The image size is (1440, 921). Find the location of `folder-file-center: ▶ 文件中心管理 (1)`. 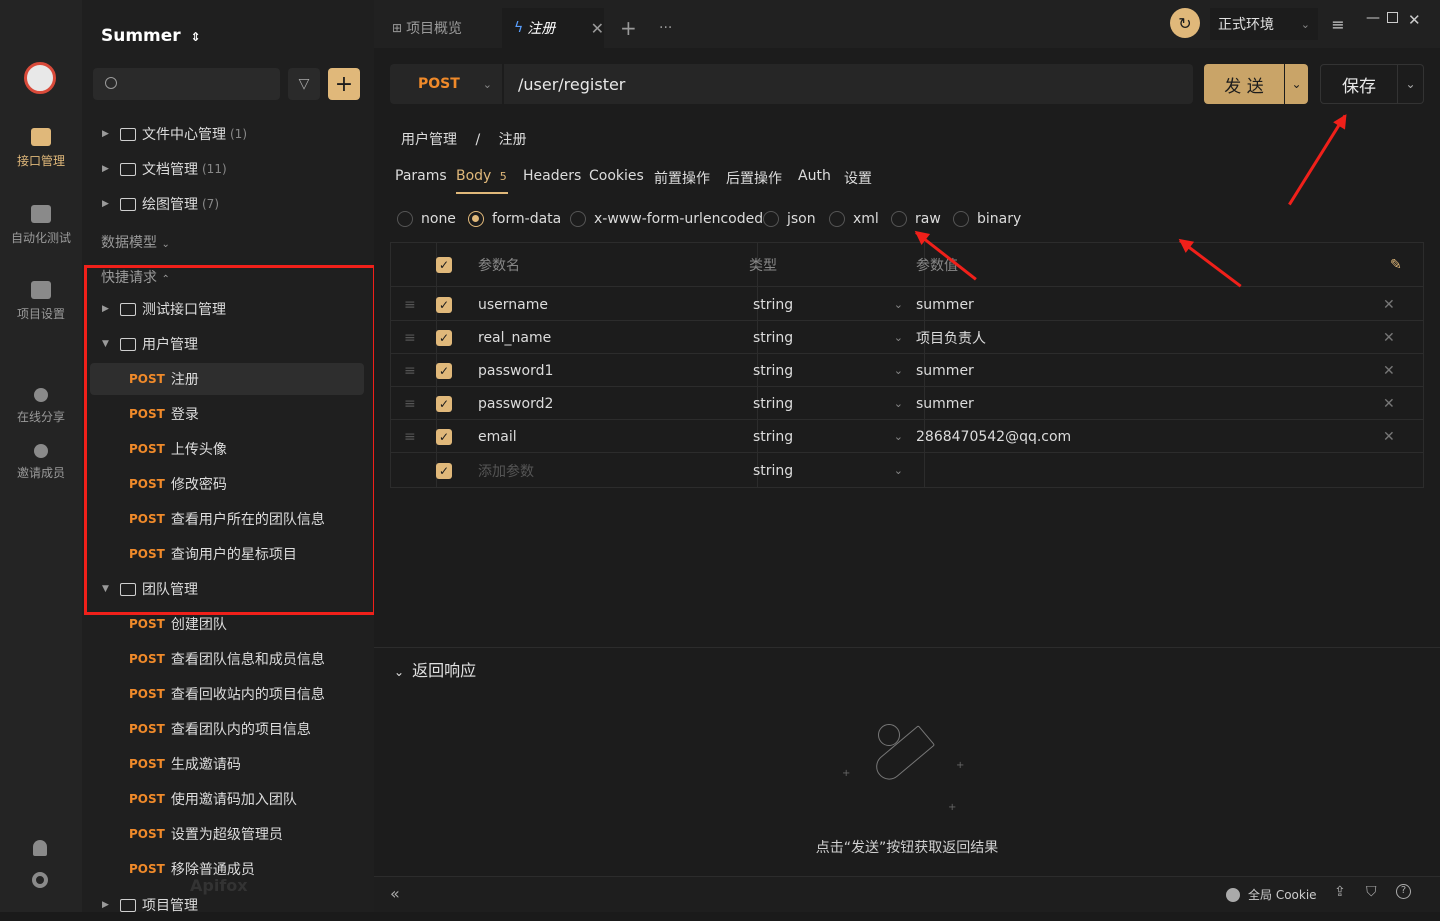

folder-file-center: ▶ 文件中心管理 (1) is located at coordinates (228, 134).